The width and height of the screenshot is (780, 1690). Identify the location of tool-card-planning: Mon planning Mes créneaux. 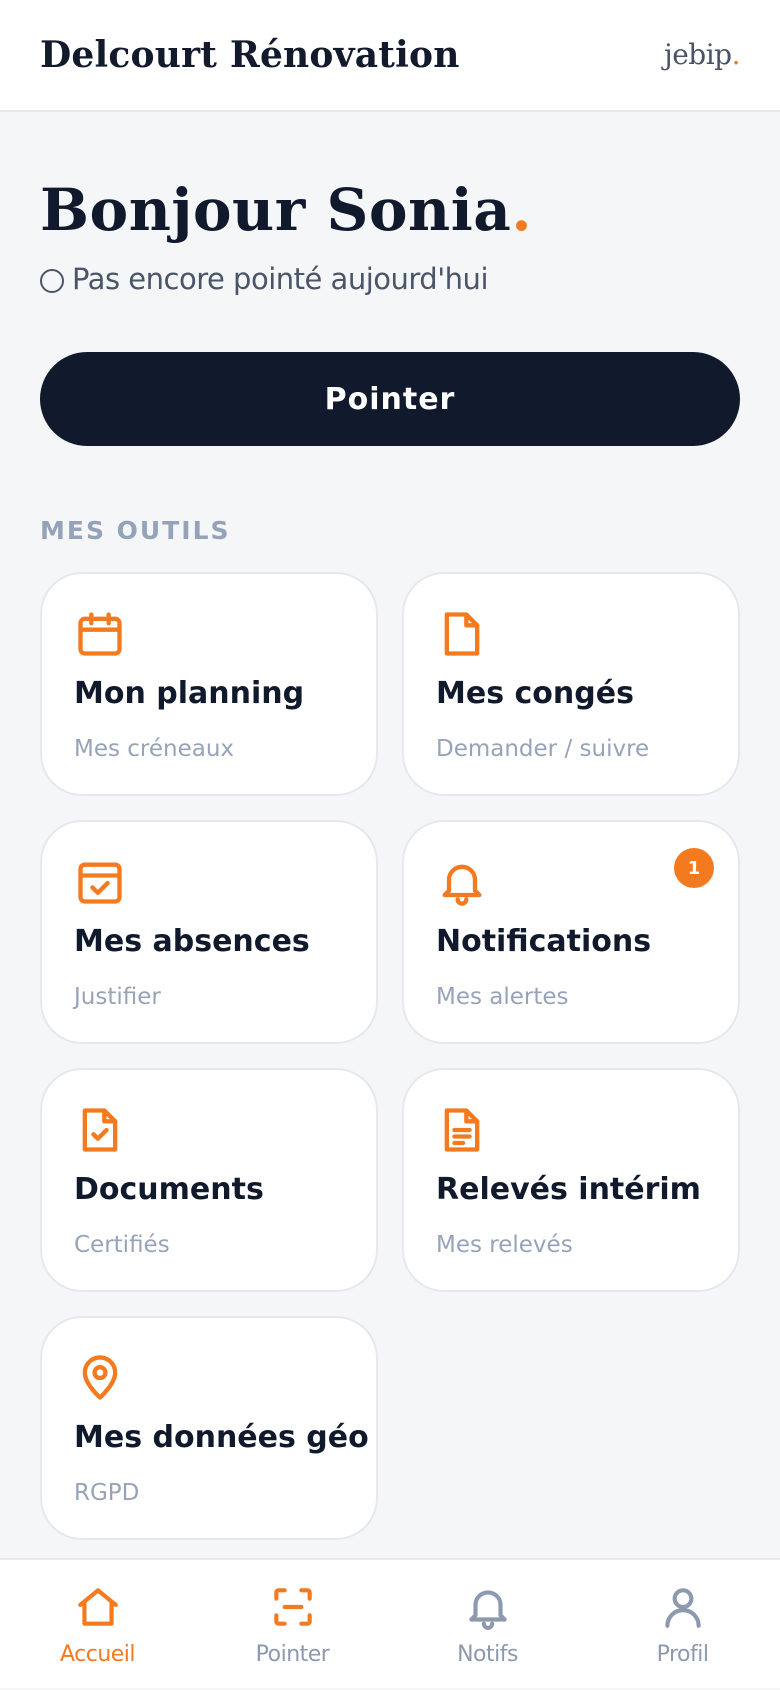
(209, 684).